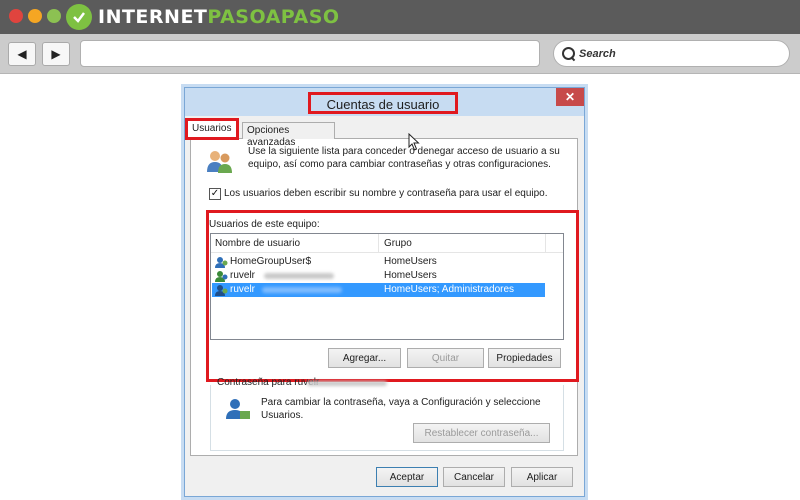  I want to click on require-login-checkbox: ✓, so click(215, 194).